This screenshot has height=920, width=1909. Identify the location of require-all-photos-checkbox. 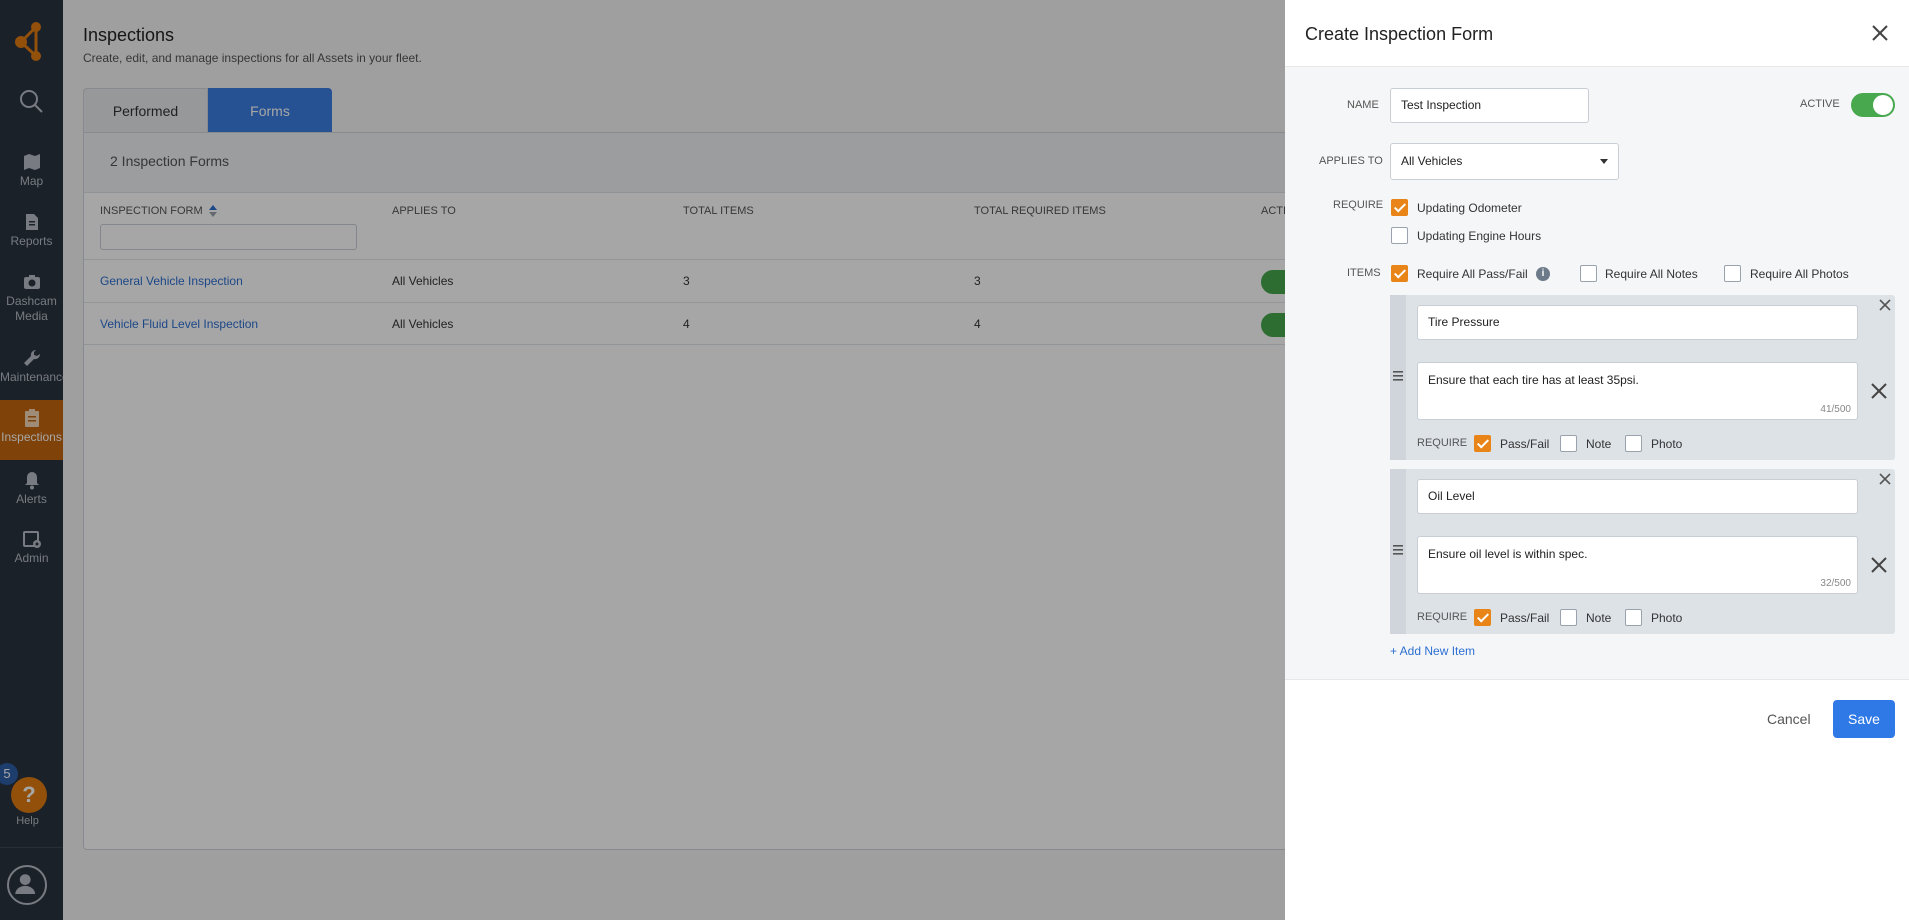
(1732, 273).